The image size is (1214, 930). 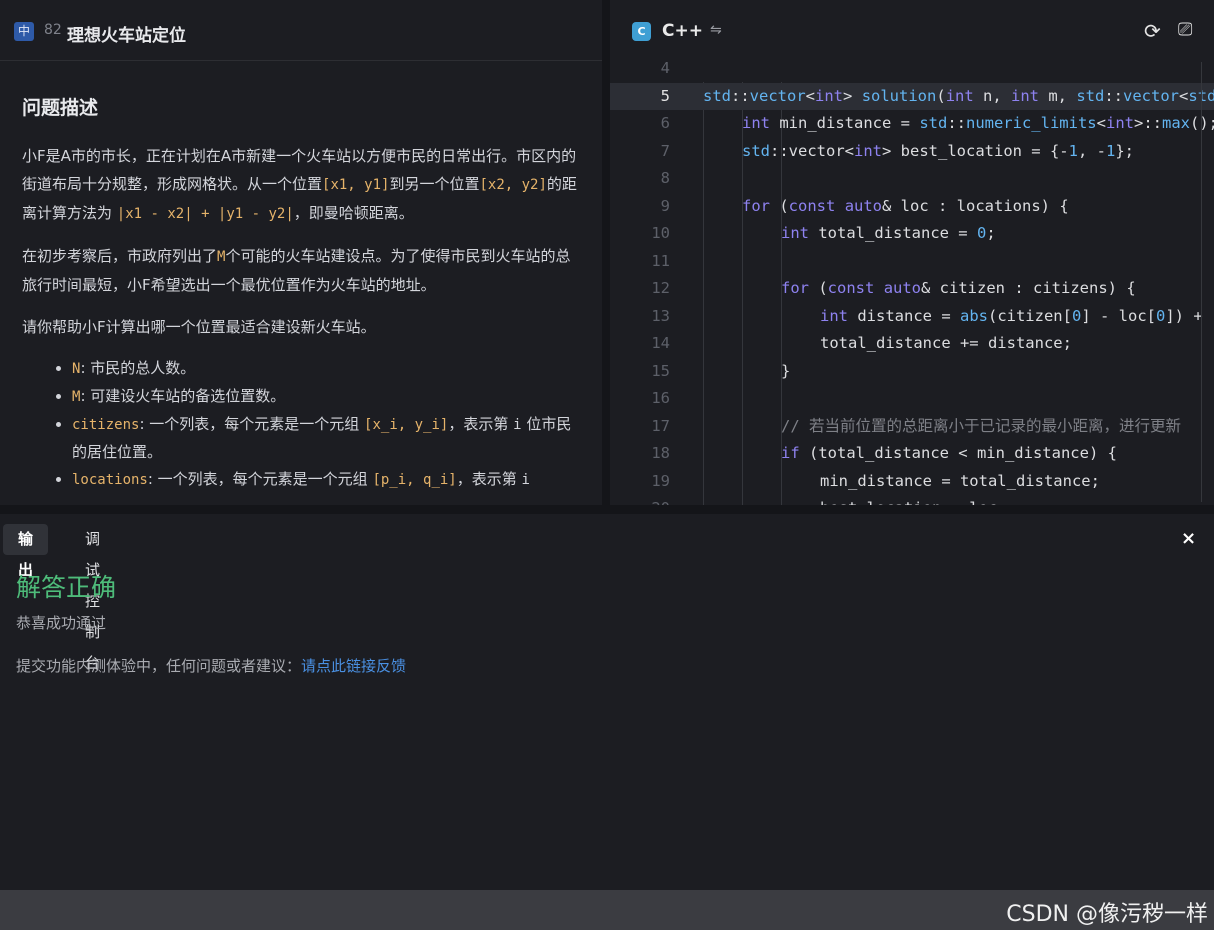 I want to click on text-run: : 市民的总人数。, so click(x=138, y=368).